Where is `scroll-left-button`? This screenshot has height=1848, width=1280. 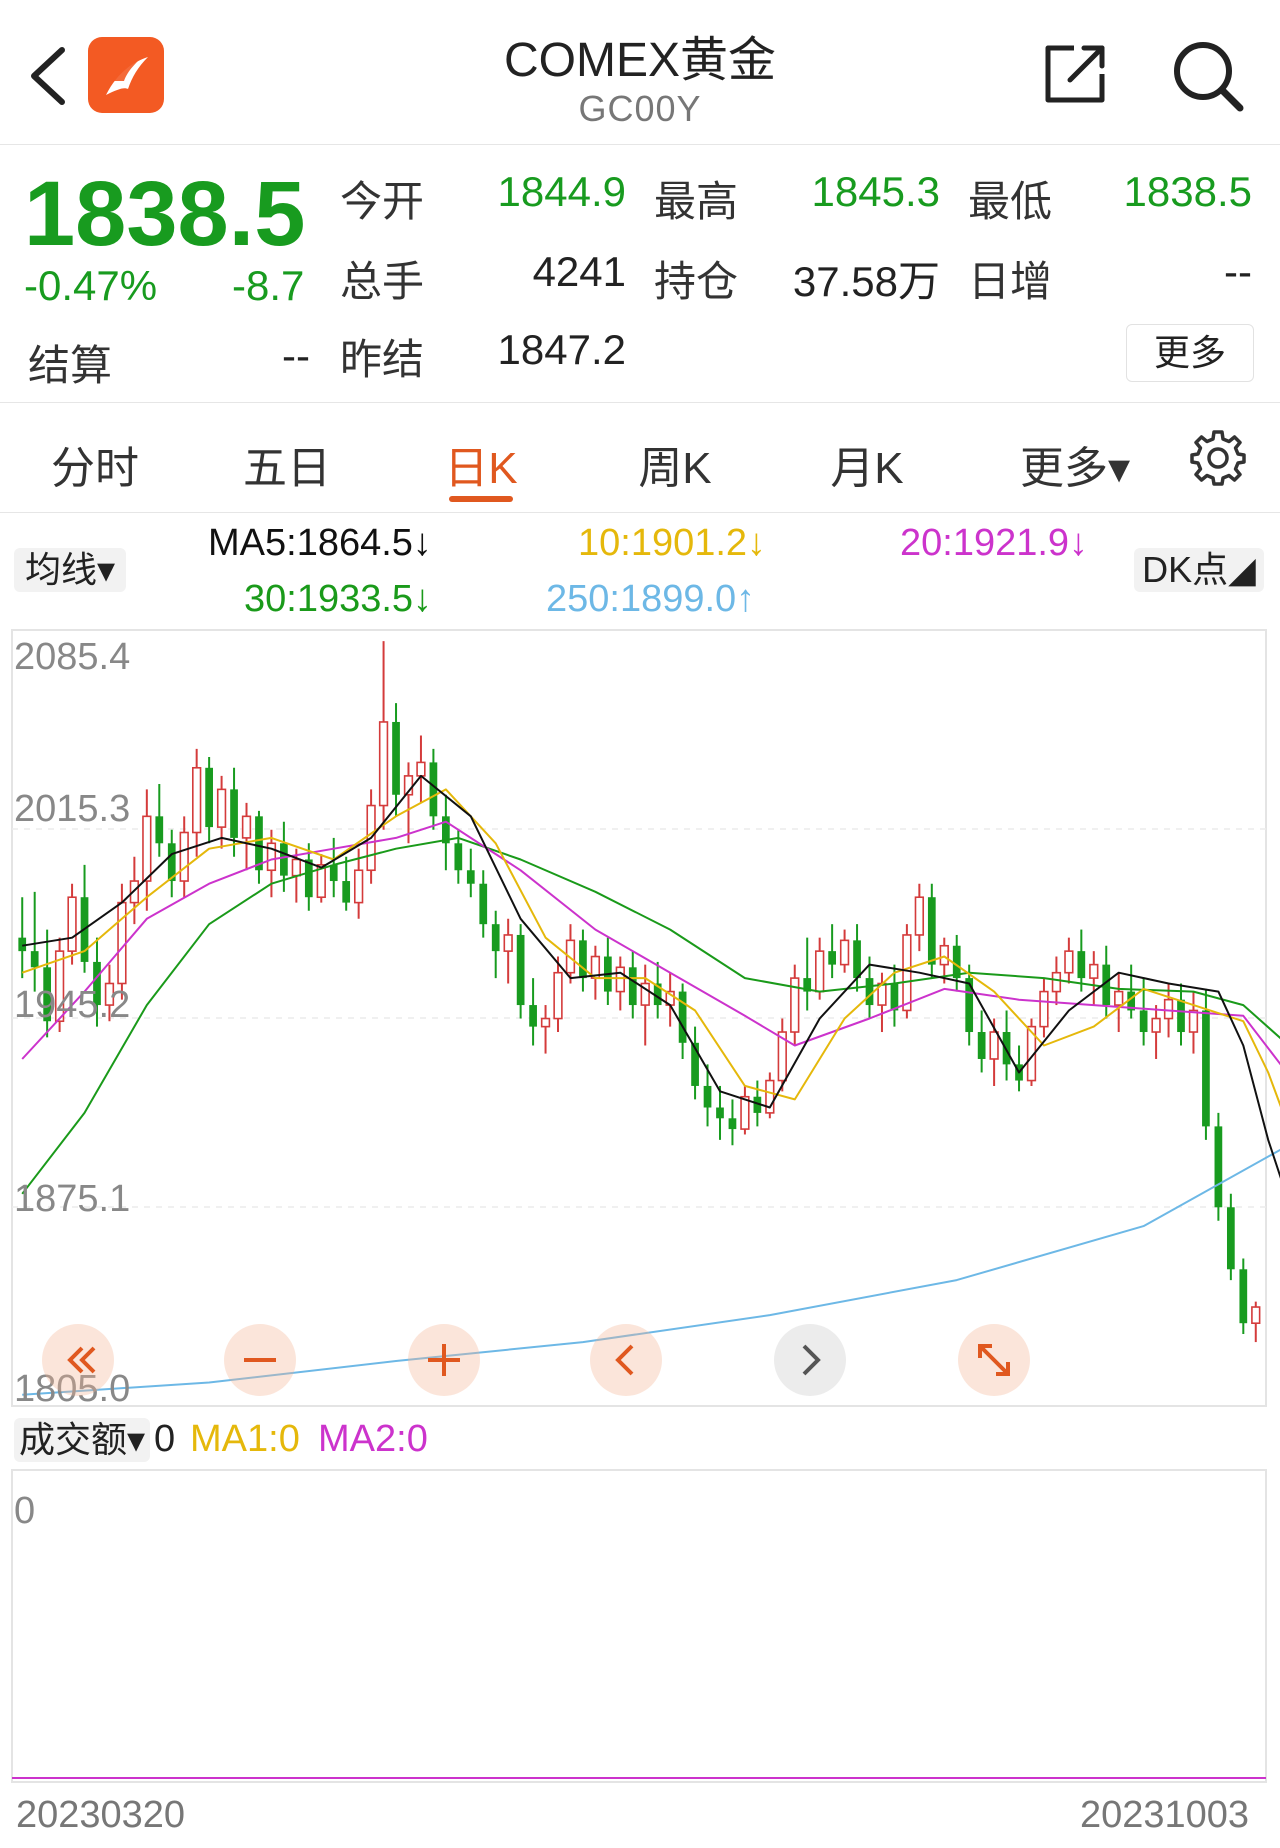 scroll-left-button is located at coordinates (626, 1360).